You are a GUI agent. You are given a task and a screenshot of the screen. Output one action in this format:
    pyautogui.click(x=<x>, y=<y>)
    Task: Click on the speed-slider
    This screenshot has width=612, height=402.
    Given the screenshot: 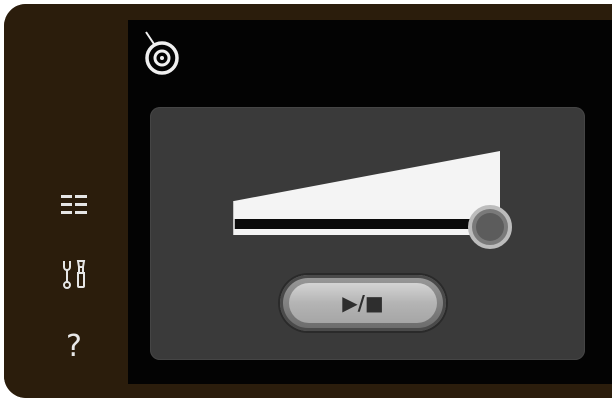 What is the action you would take?
    pyautogui.click(x=378, y=202)
    